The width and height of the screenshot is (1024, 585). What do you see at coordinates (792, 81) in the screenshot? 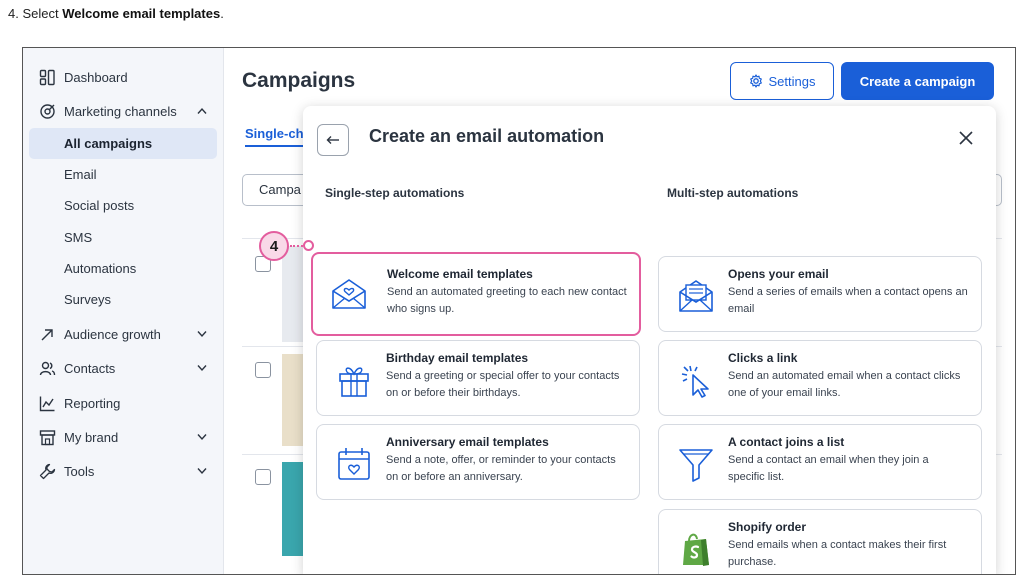
I see `settings-label: Settings` at bounding box center [792, 81].